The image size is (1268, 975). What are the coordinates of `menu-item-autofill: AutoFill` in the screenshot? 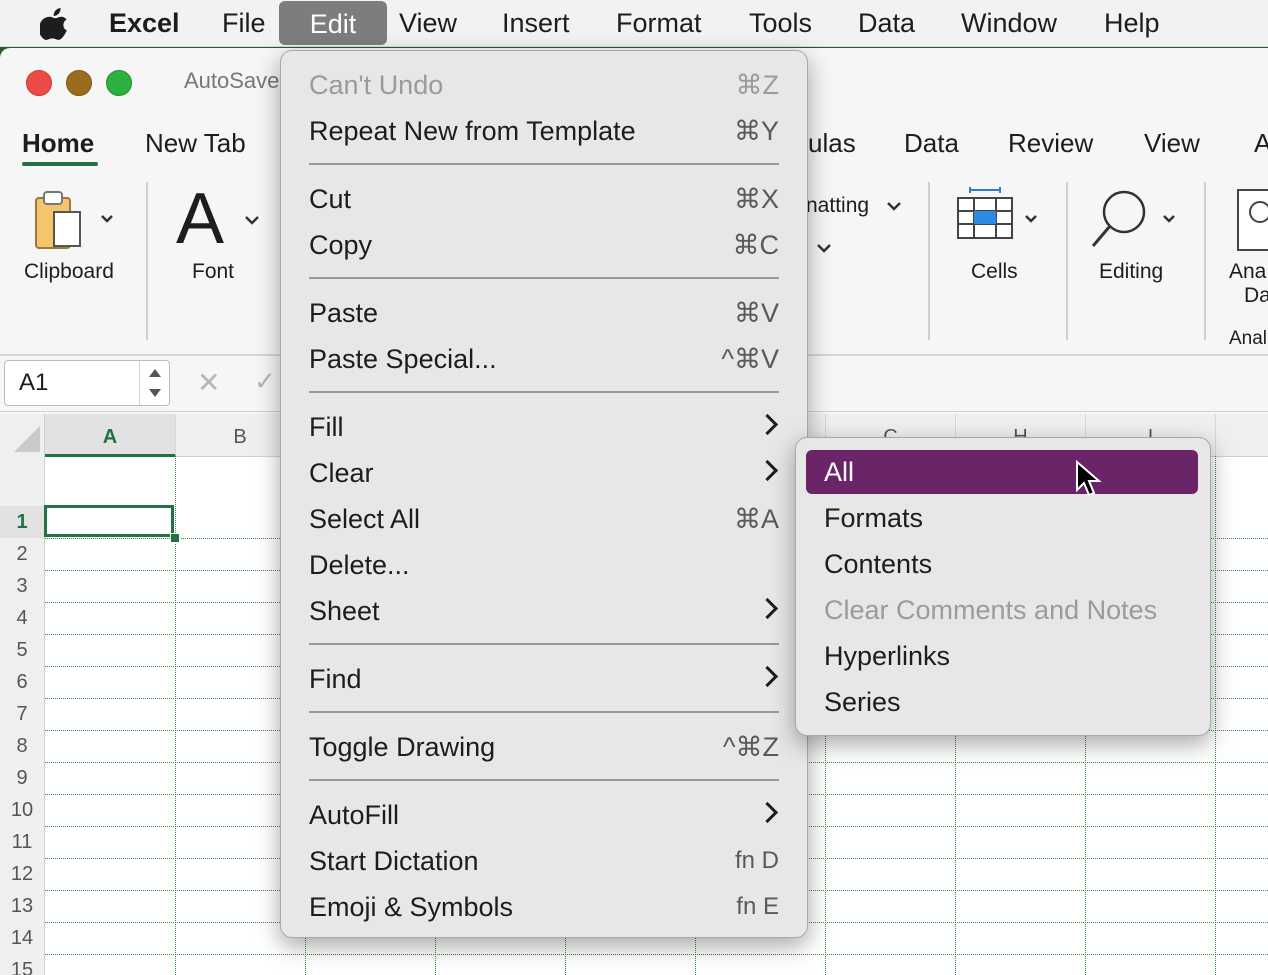 It's located at (544, 815).